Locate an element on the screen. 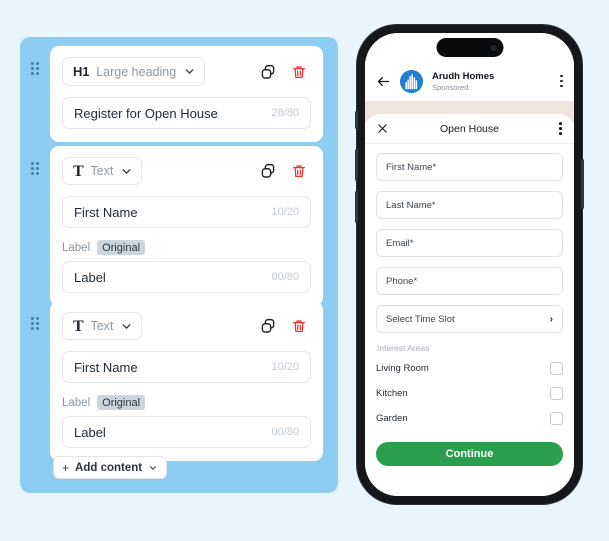 The image size is (609, 541). block-value-input: Register for Open House 28/80 is located at coordinates (186, 113).